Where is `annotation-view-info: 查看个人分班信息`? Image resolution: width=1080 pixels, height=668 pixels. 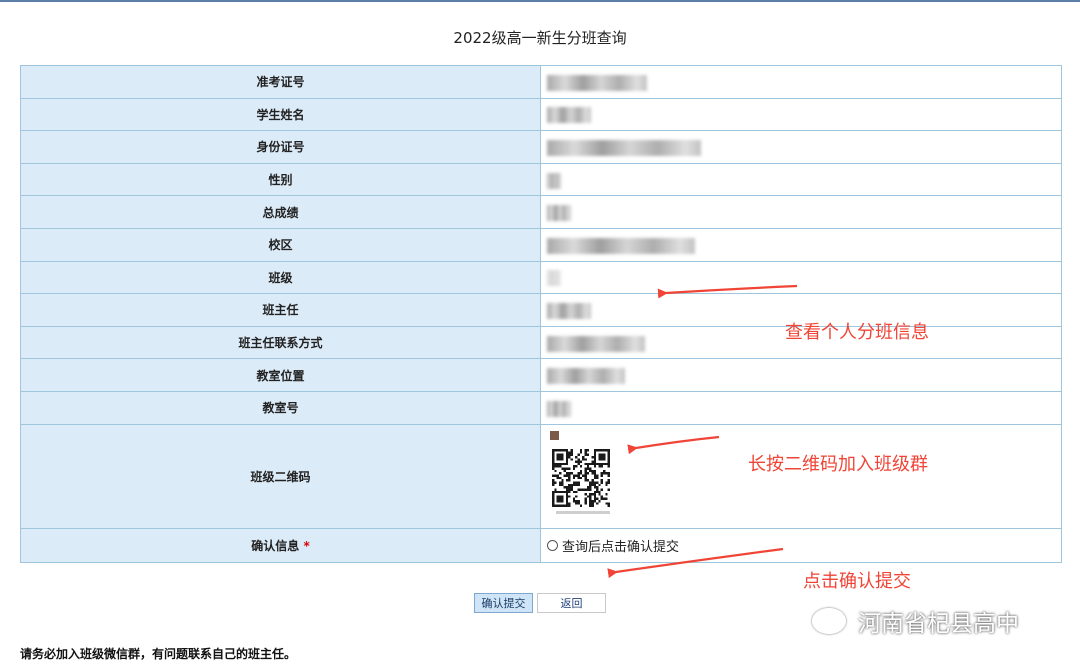
annotation-view-info: 查看个人分班信息 is located at coordinates (857, 332).